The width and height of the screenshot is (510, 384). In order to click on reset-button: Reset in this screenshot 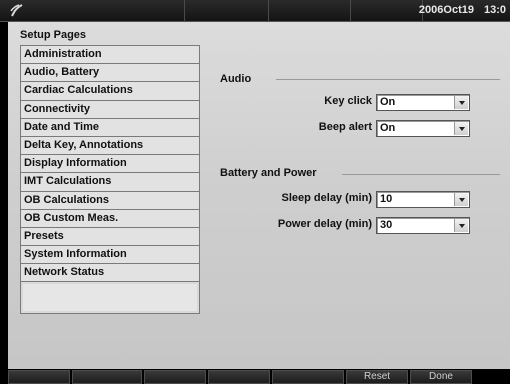, I will do `click(377, 377)`.